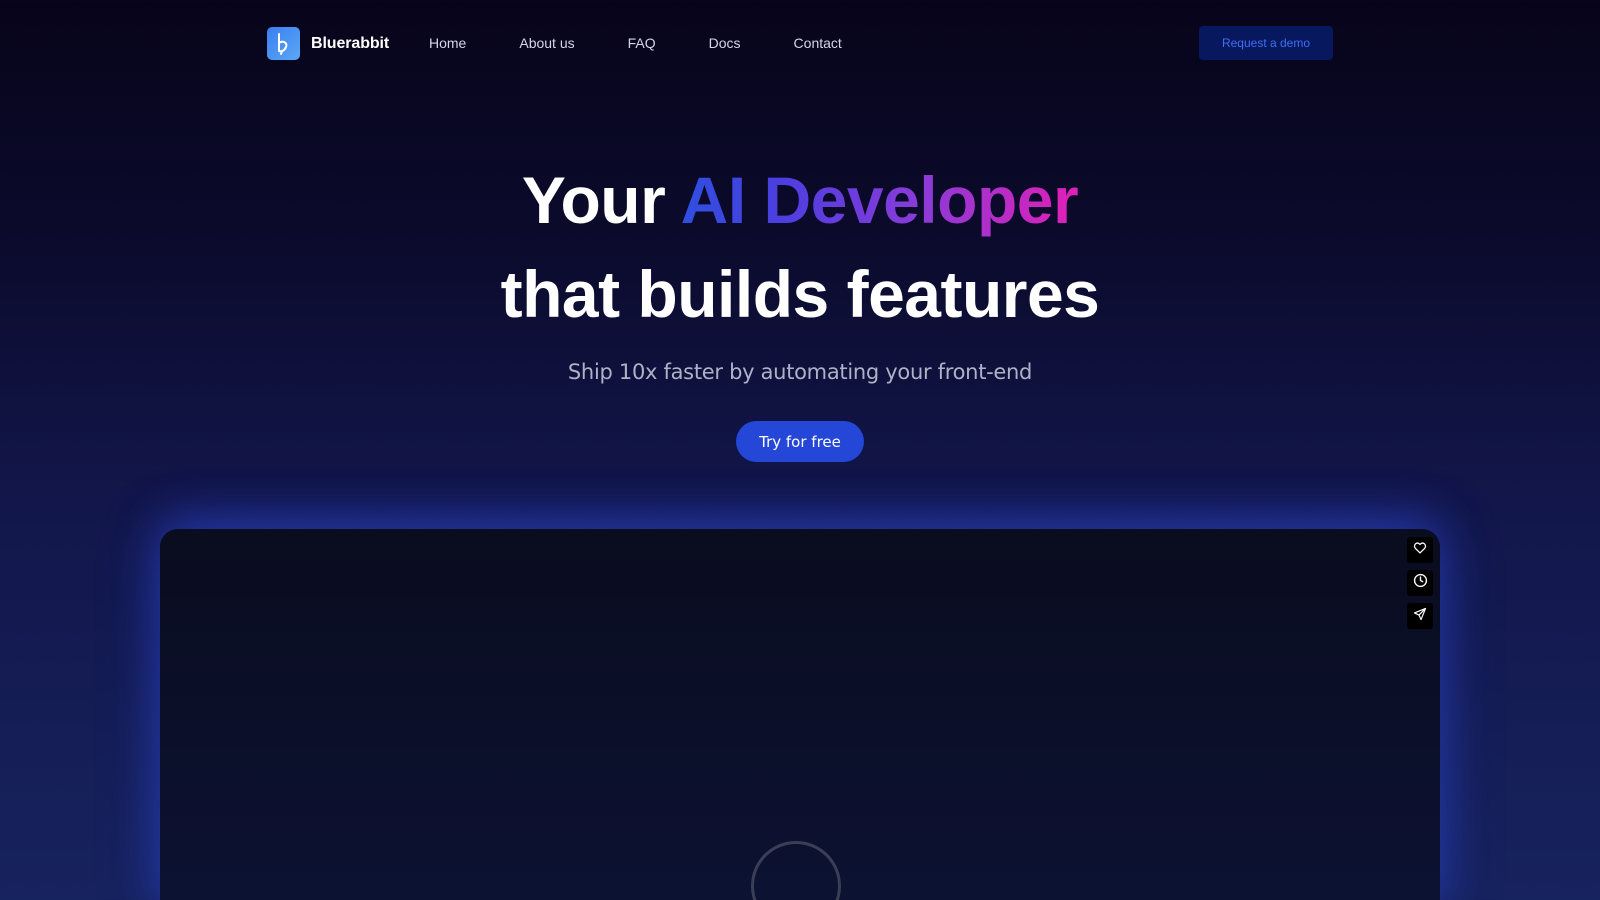 The width and height of the screenshot is (1600, 900). What do you see at coordinates (1266, 43) in the screenshot?
I see `request-demo-button: Request a demo` at bounding box center [1266, 43].